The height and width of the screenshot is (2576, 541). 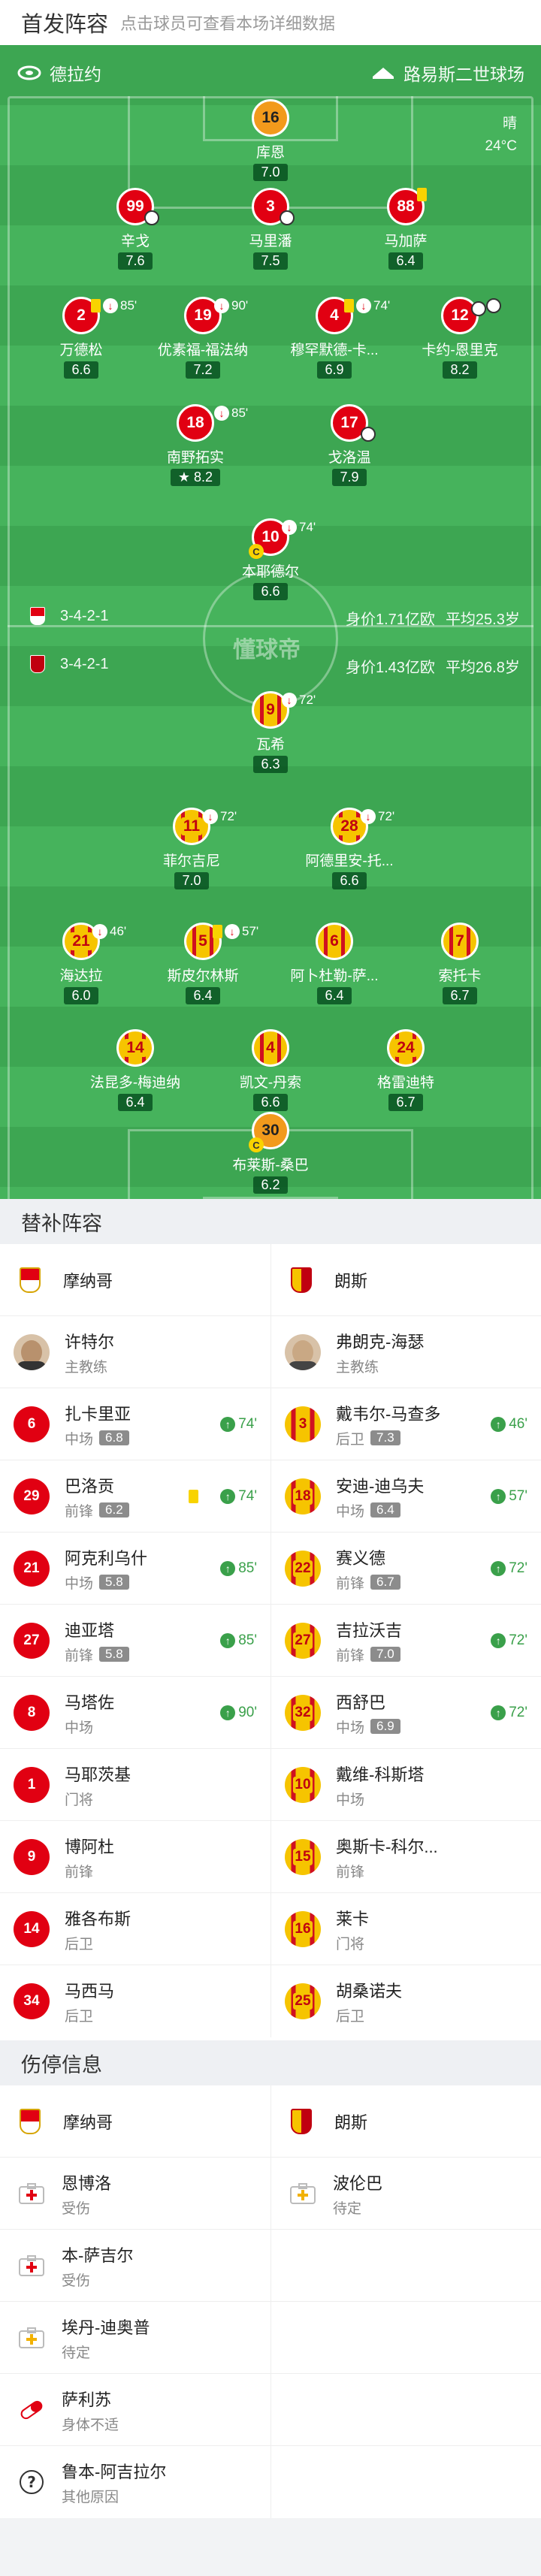 What do you see at coordinates (460, 338) in the screenshot?
I see `player-home-12: 12 卡约-恩里克 8.2` at bounding box center [460, 338].